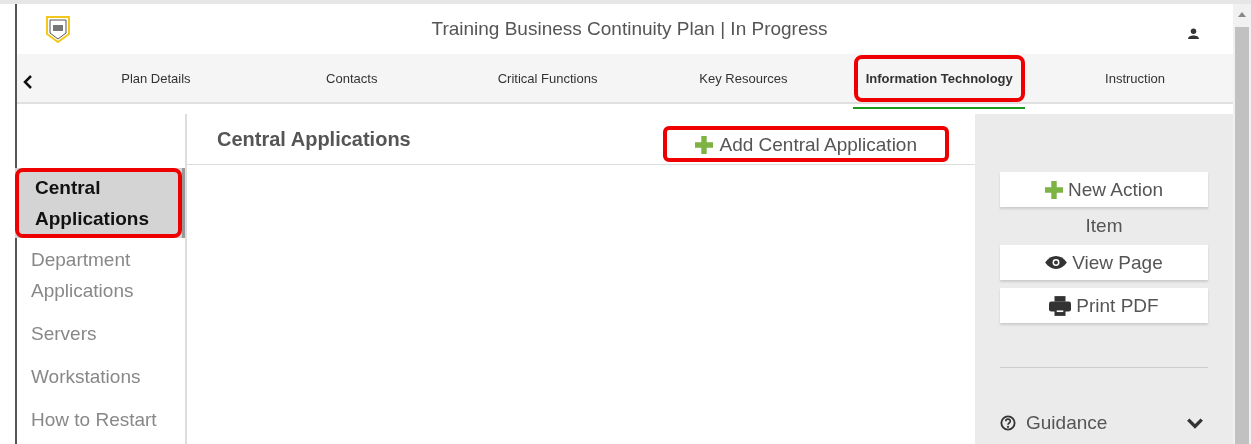 This screenshot has width=1251, height=444. What do you see at coordinates (1135, 78) in the screenshot?
I see `nav-tab: Instruction` at bounding box center [1135, 78].